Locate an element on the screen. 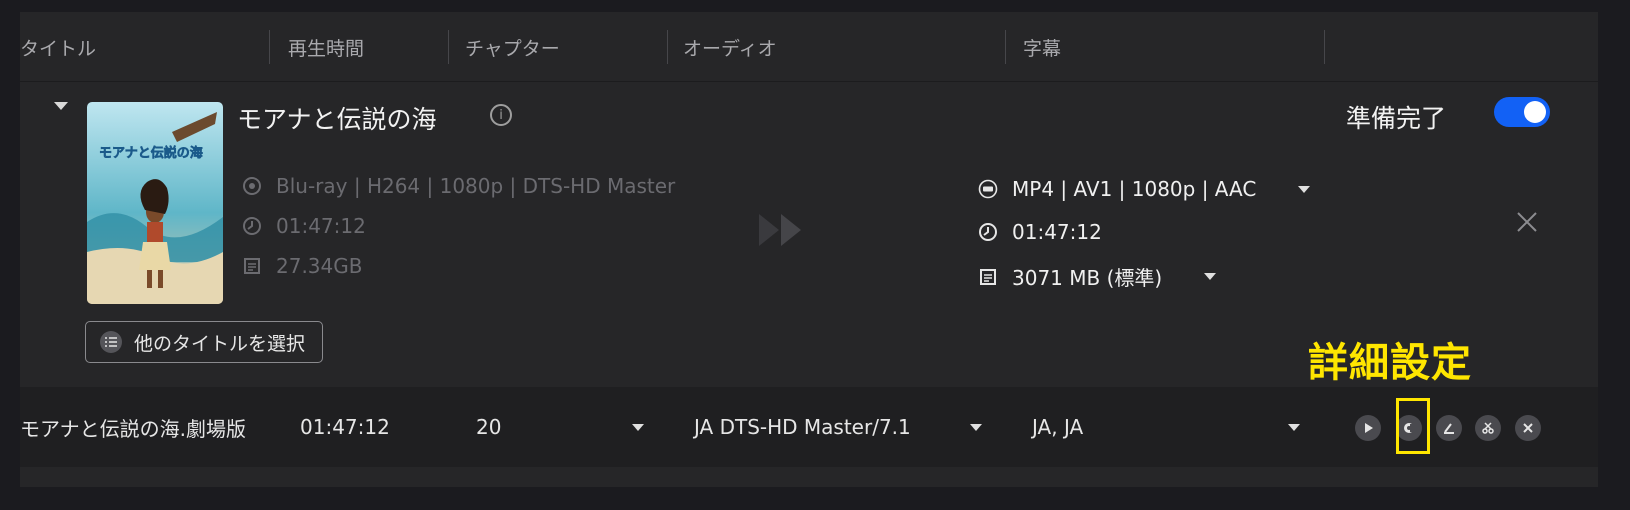 This screenshot has height=510, width=1630. header-audio: オーディオ is located at coordinates (730, 48).